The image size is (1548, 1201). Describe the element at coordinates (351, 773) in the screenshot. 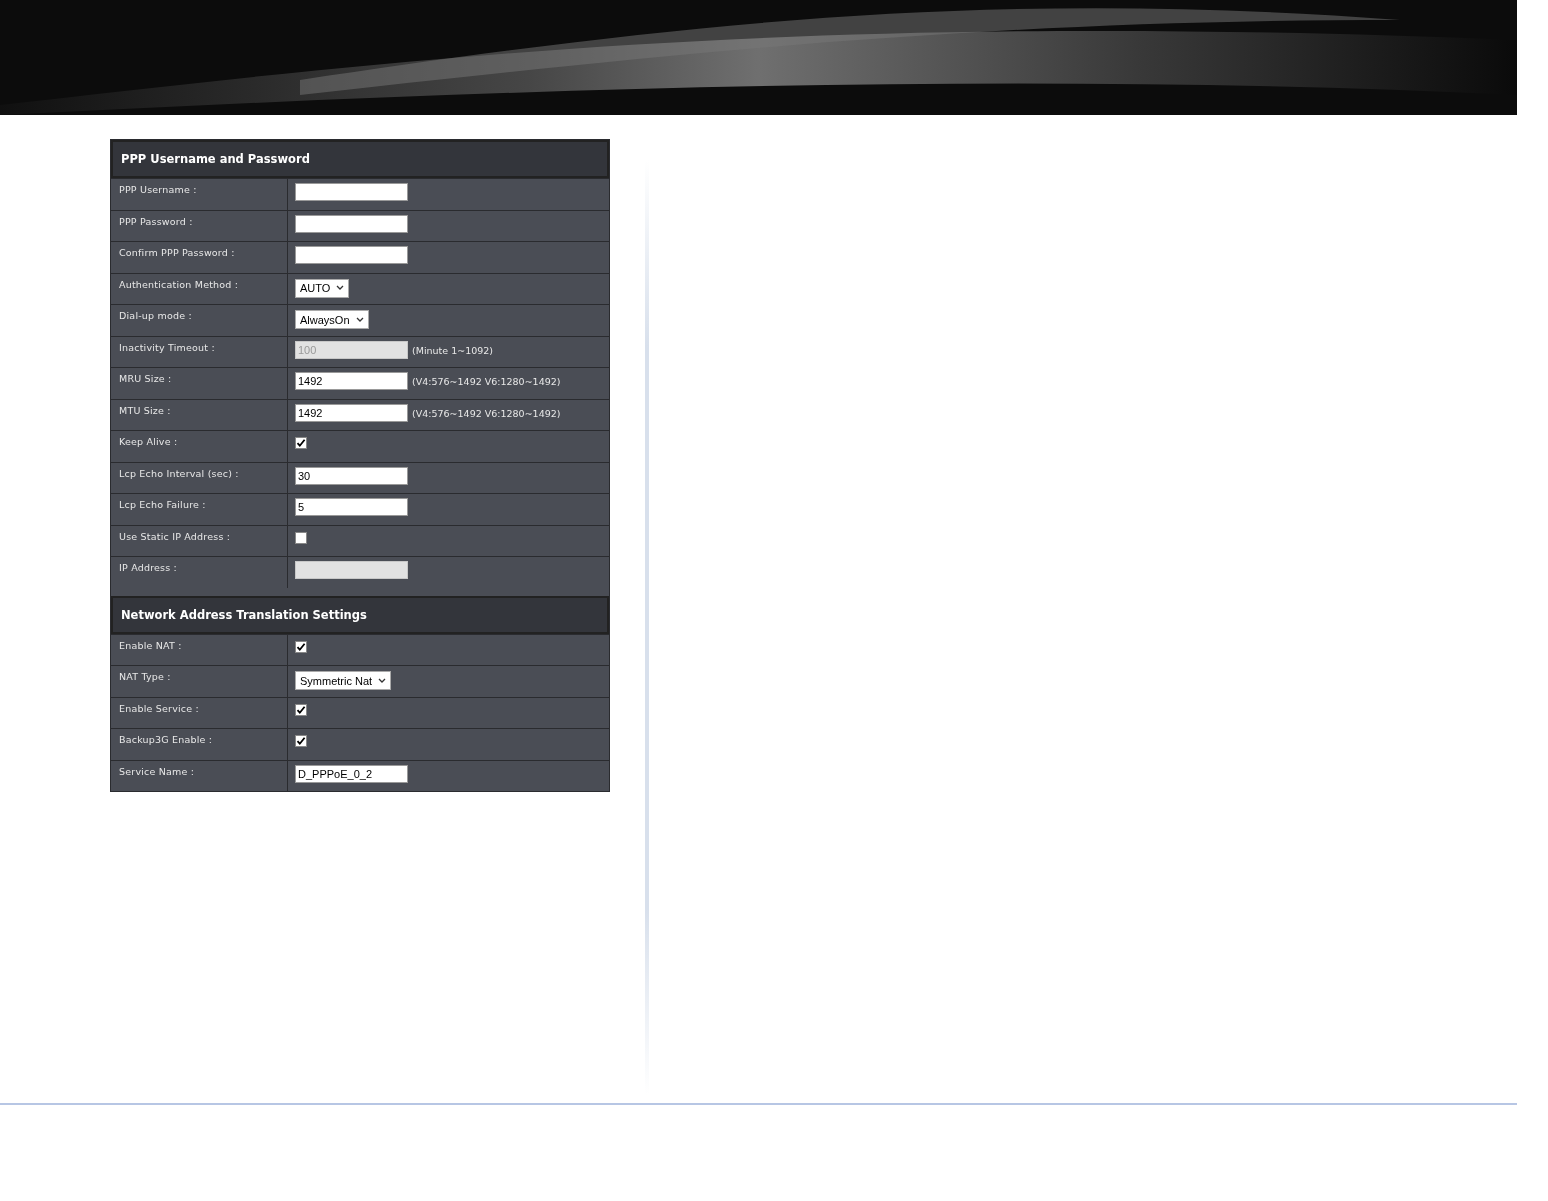

I see `text-field: D_PPPoE_0_2` at that location.